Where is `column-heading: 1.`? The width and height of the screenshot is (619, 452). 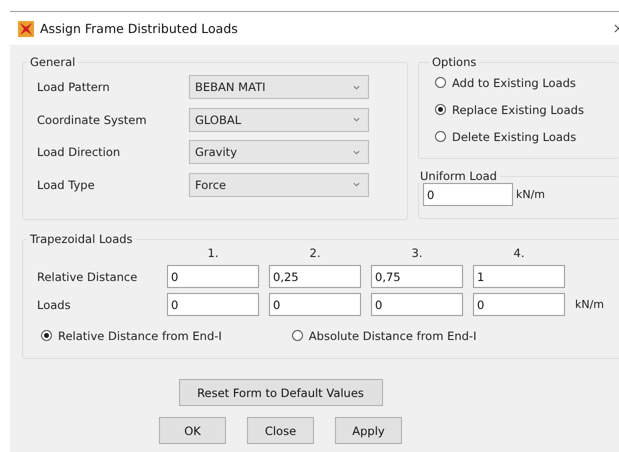 column-heading: 1. is located at coordinates (213, 253).